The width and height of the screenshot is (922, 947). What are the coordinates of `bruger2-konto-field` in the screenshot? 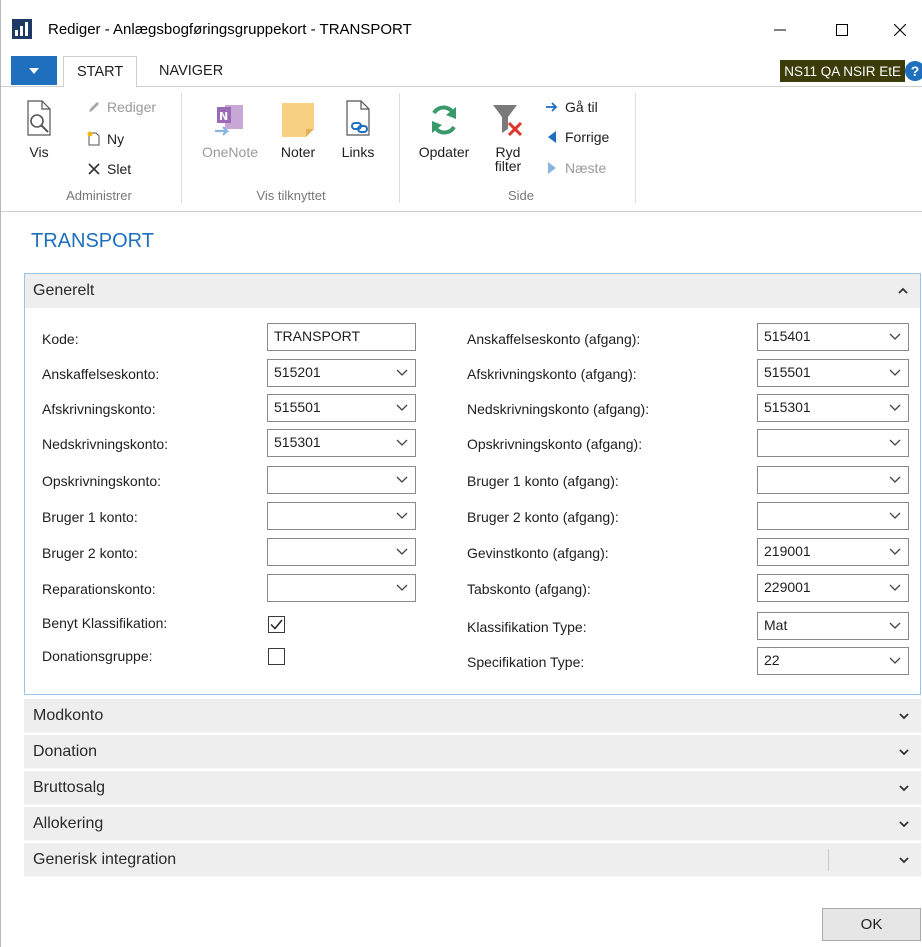 It's located at (341, 552).